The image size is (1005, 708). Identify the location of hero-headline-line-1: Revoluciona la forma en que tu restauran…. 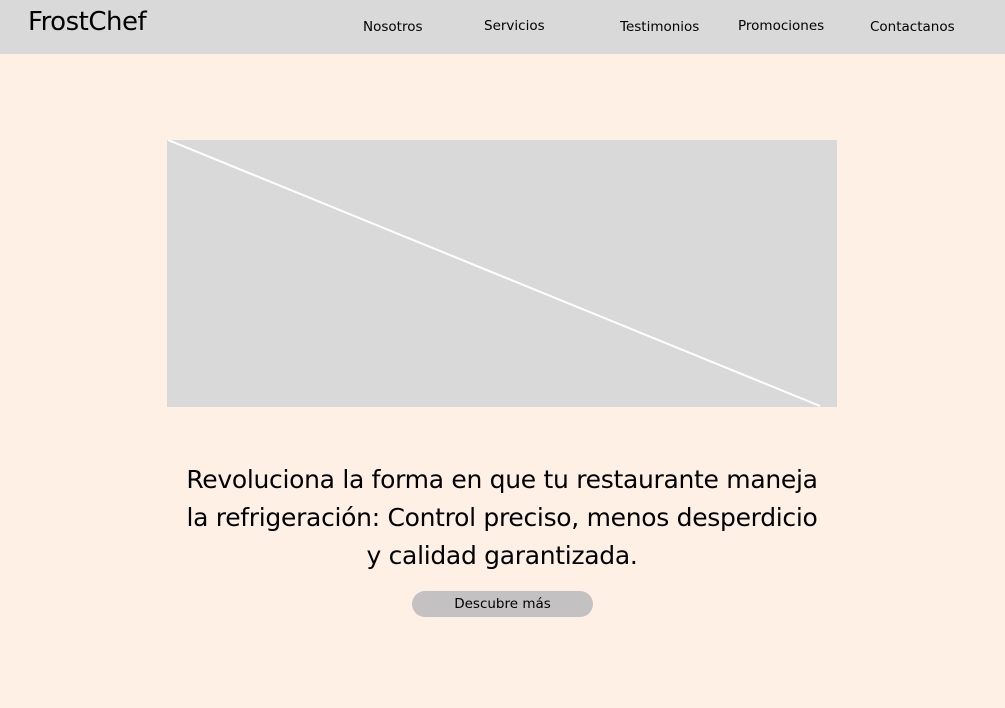
(502, 479).